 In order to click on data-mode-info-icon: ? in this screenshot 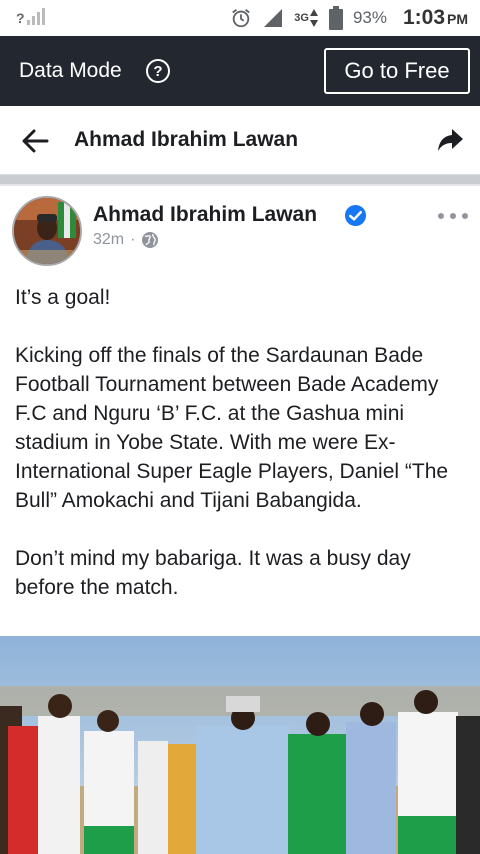, I will do `click(158, 71)`.